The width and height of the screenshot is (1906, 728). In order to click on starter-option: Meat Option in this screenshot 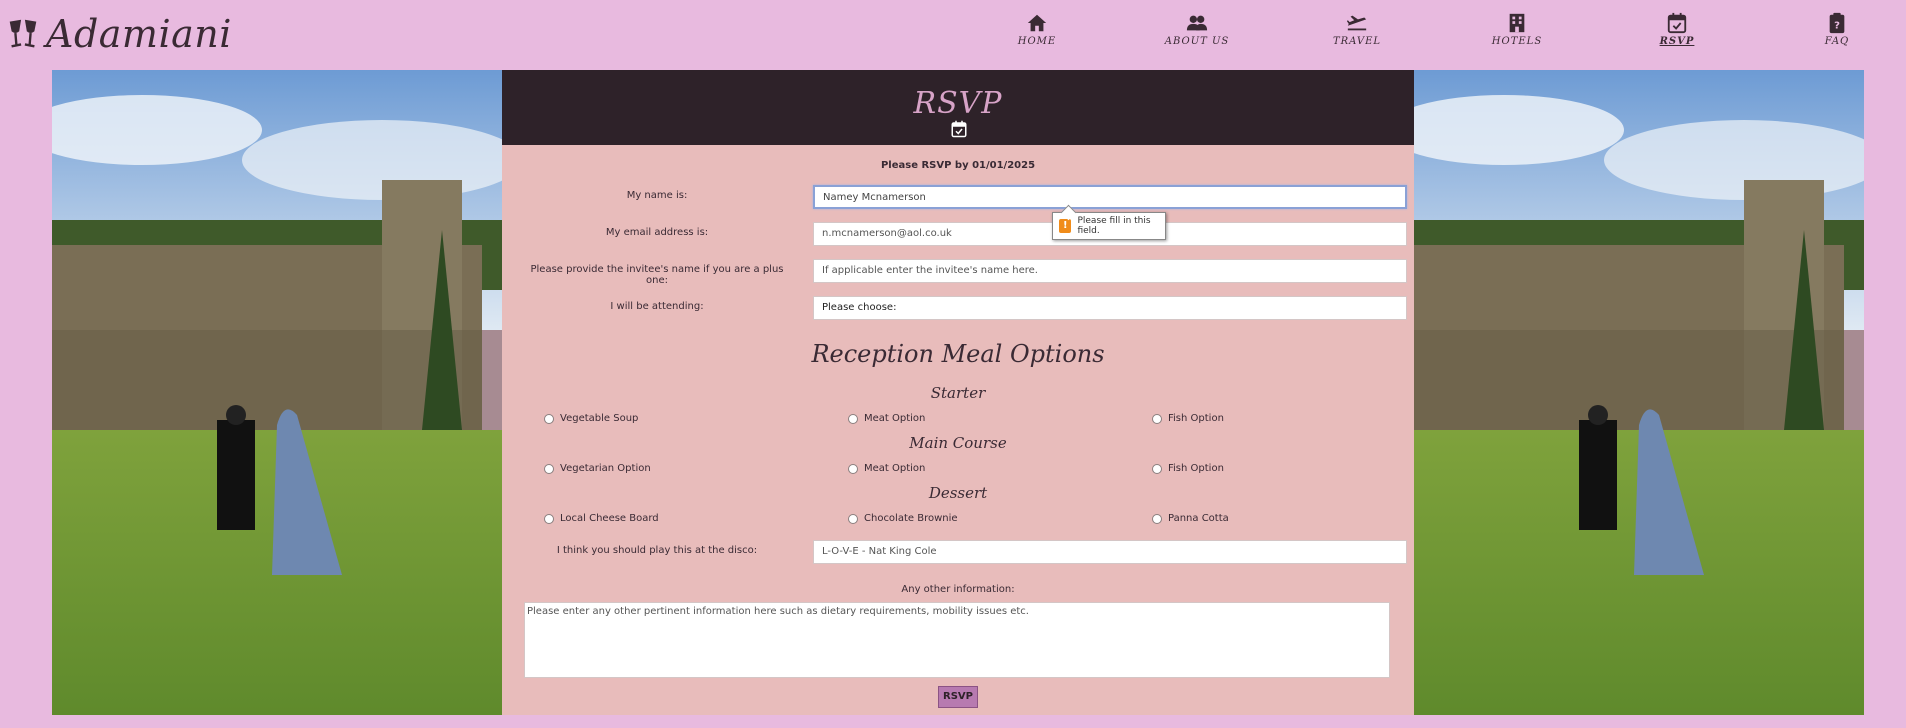, I will do `click(886, 418)`.